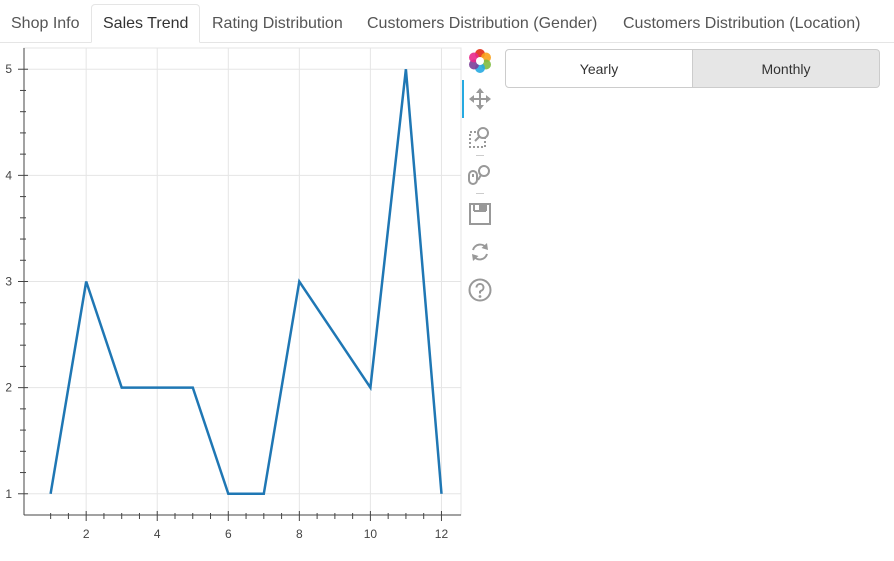 This screenshot has height=561, width=894. What do you see at coordinates (371, 534) in the screenshot?
I see `x-tick-label: 10` at bounding box center [371, 534].